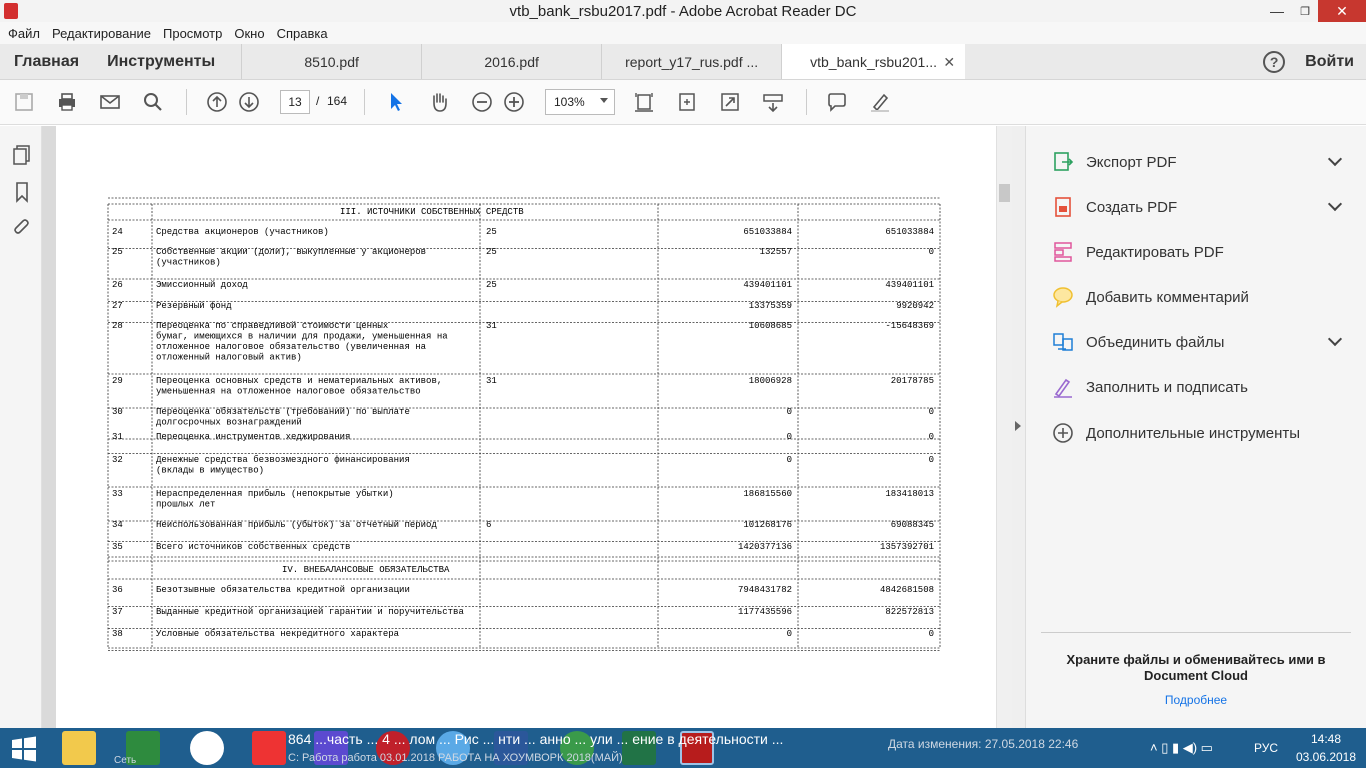 The image size is (1366, 768). What do you see at coordinates (1342, 11) in the screenshot?
I see `close-button: ✕` at bounding box center [1342, 11].